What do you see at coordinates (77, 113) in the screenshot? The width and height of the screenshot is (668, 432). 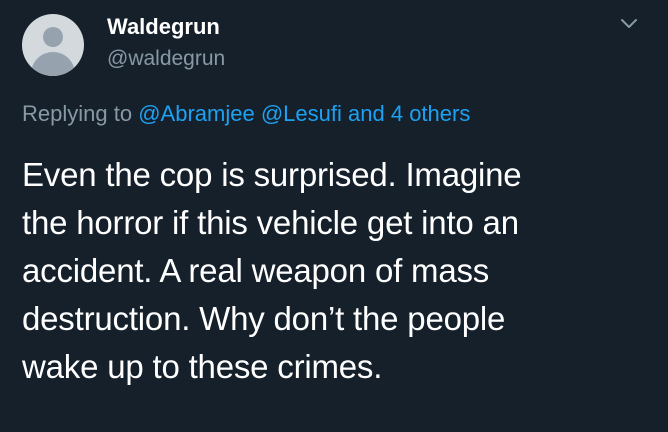 I see `replying-to-prefix: Replying to` at bounding box center [77, 113].